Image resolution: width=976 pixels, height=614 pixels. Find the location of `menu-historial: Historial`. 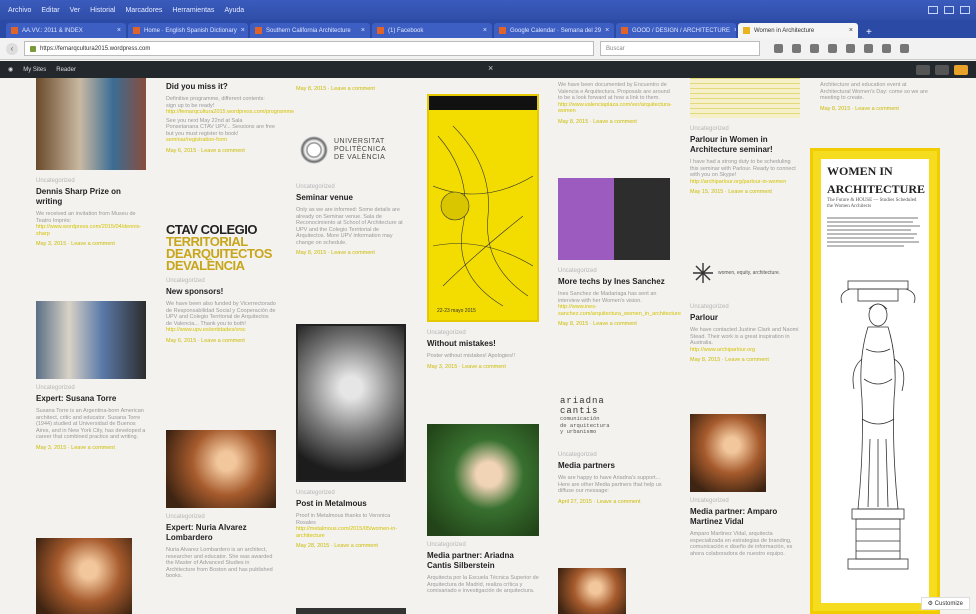

menu-historial: Historial is located at coordinates (102, 10).